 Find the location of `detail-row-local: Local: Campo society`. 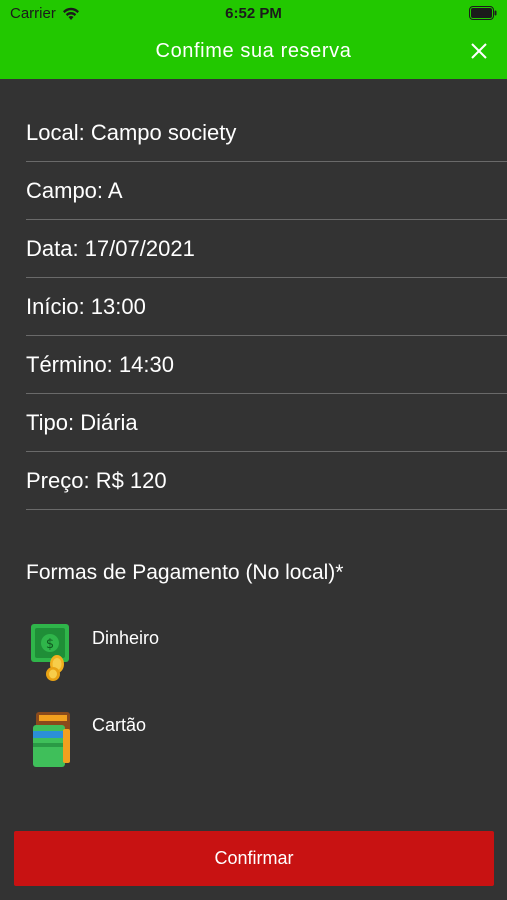

detail-row-local: Local: Campo society is located at coordinates (266, 133).